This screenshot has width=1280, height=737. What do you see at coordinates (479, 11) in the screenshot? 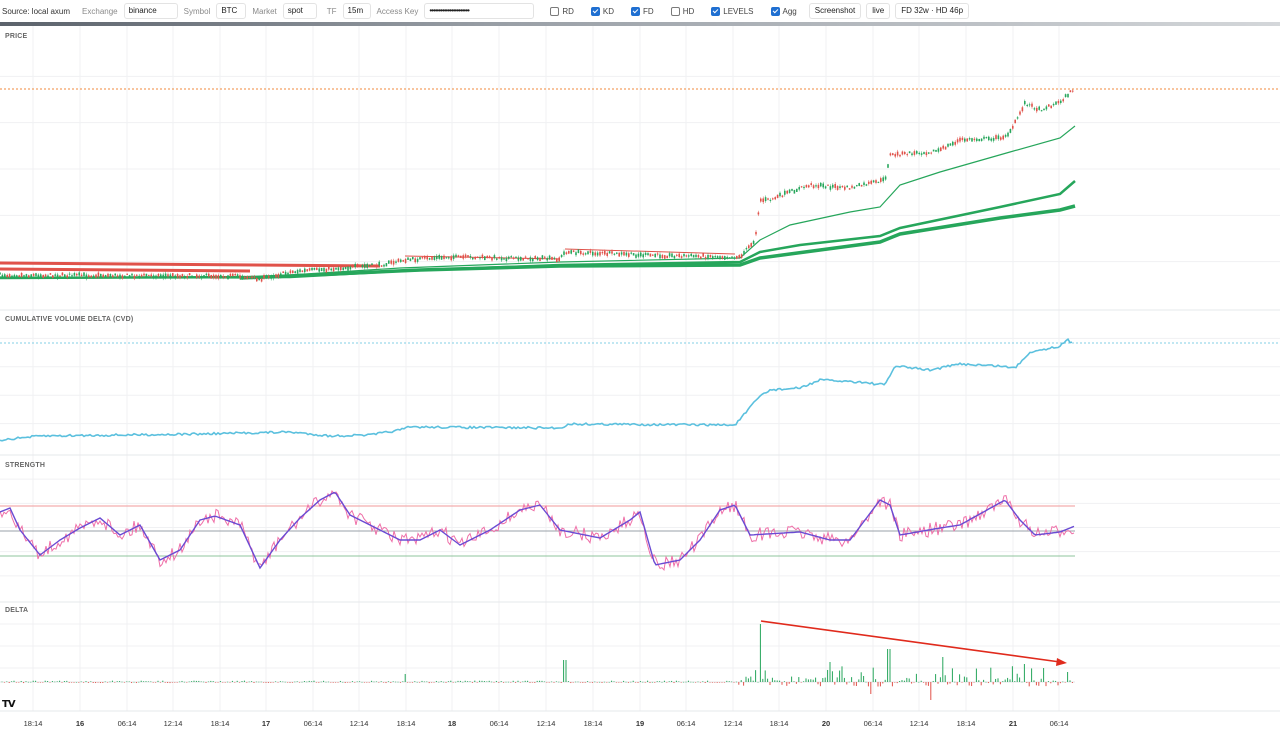
I see `access-key-input: ••••••••••••••••••••••` at bounding box center [479, 11].